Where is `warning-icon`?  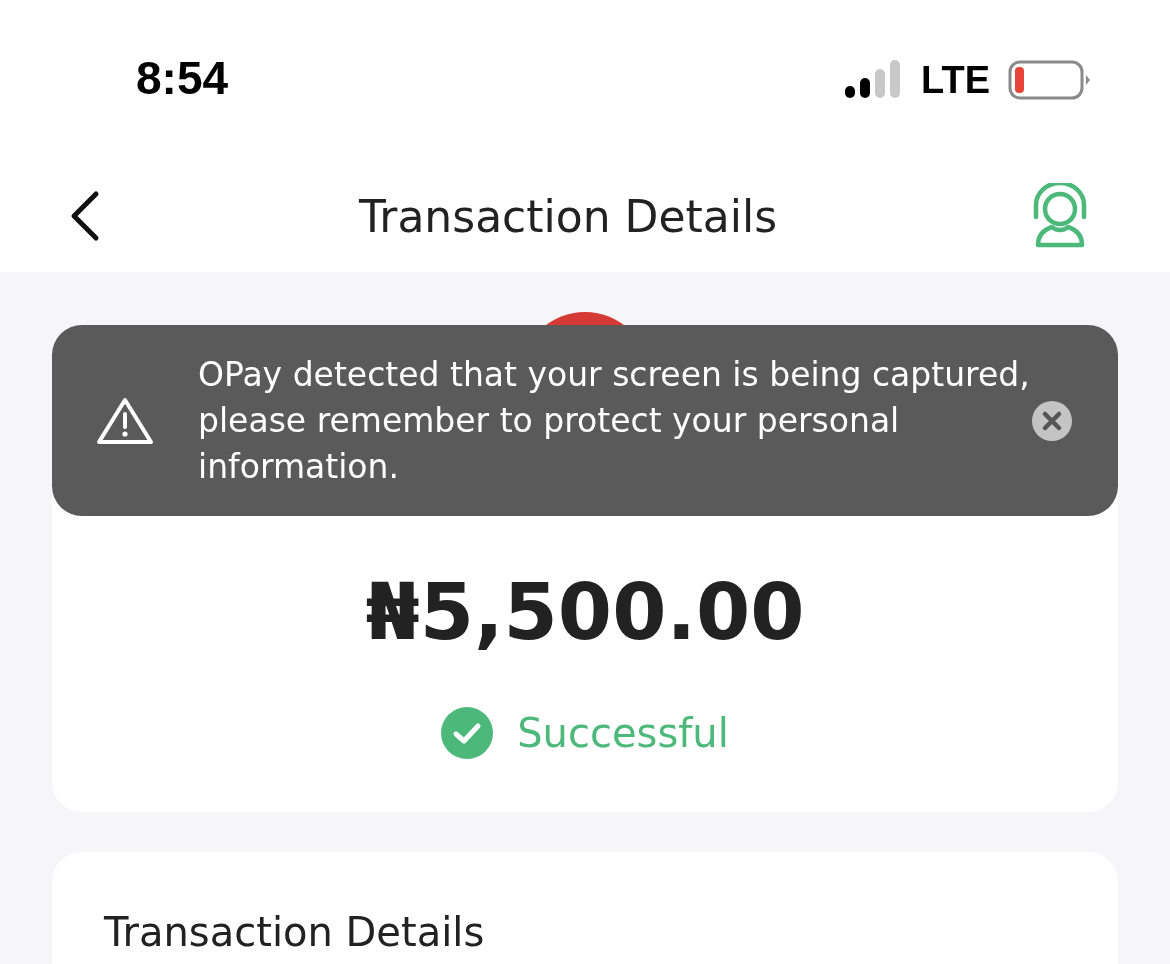 warning-icon is located at coordinates (125, 420).